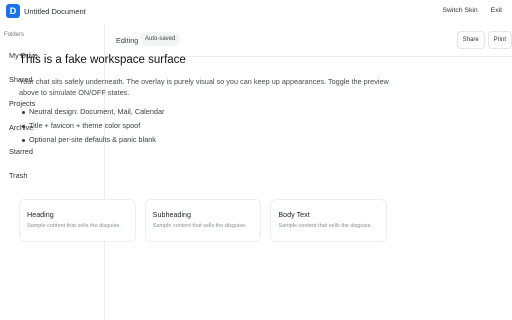  I want to click on list-item: Optional per-site defaults & panic blank, so click(205, 140).